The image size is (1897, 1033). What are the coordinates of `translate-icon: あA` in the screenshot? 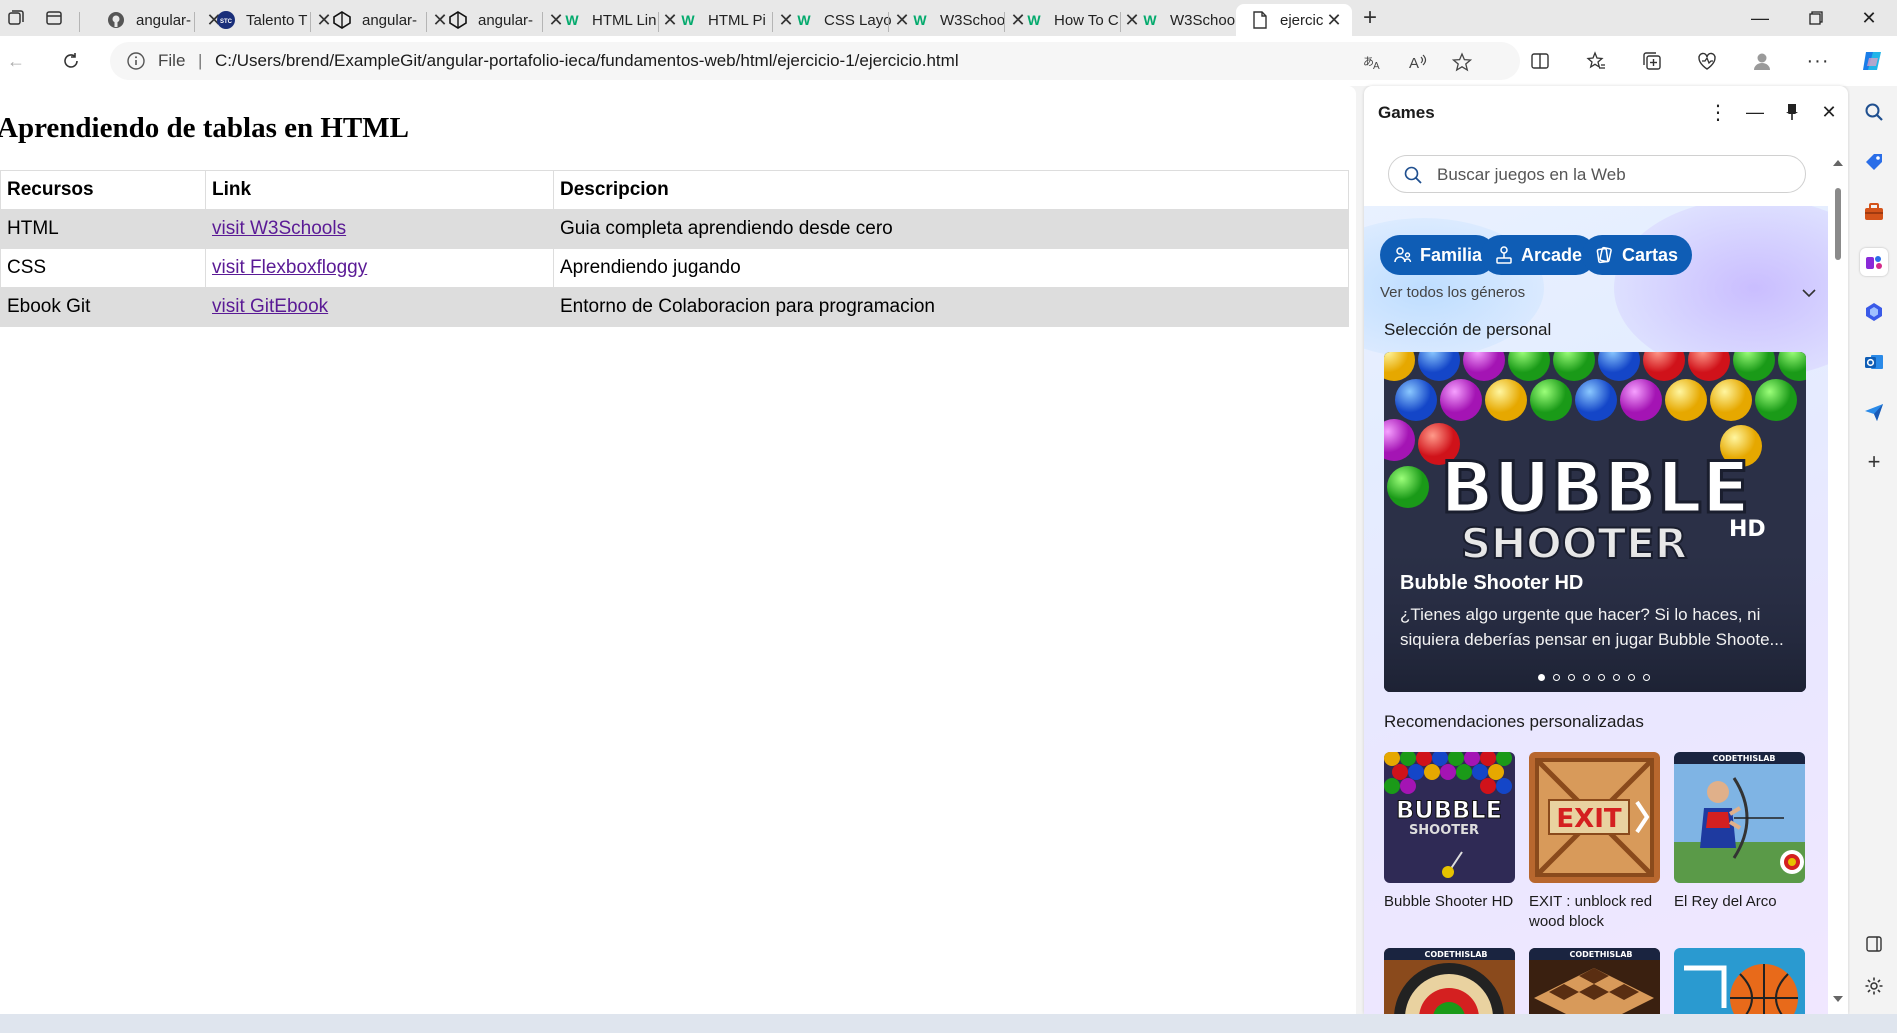 It's located at (1372, 62).